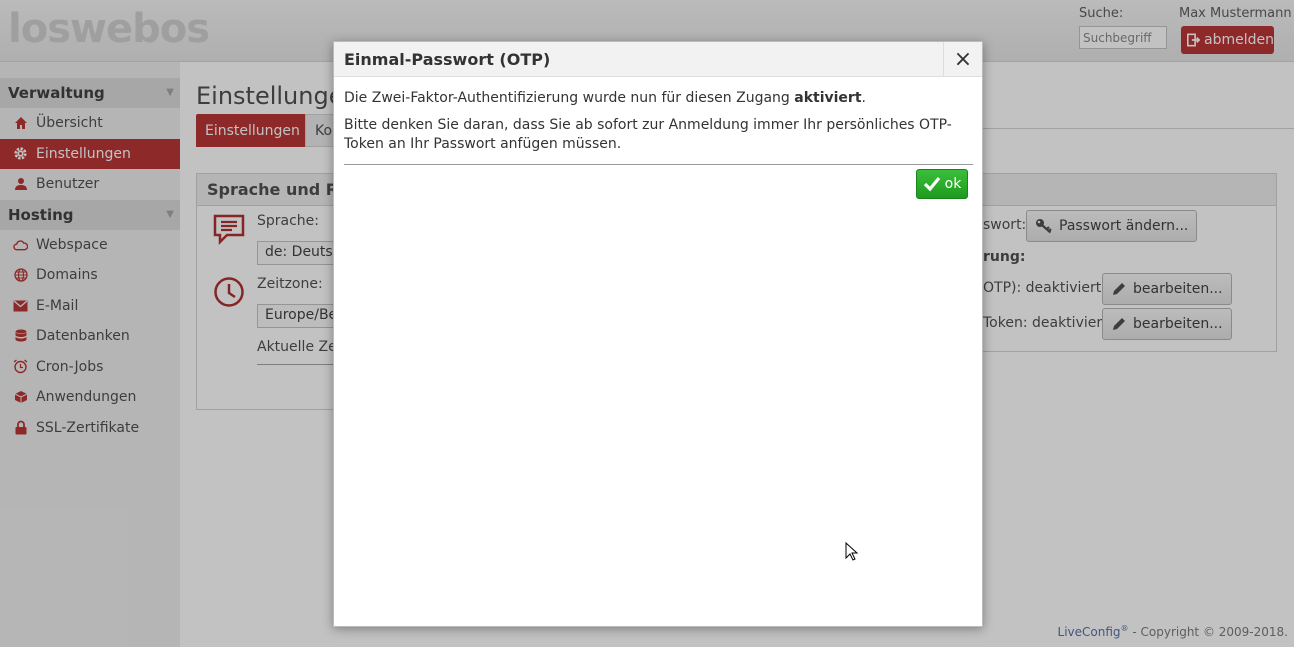 The width and height of the screenshot is (1294, 647). I want to click on activation-period: ., so click(863, 98).